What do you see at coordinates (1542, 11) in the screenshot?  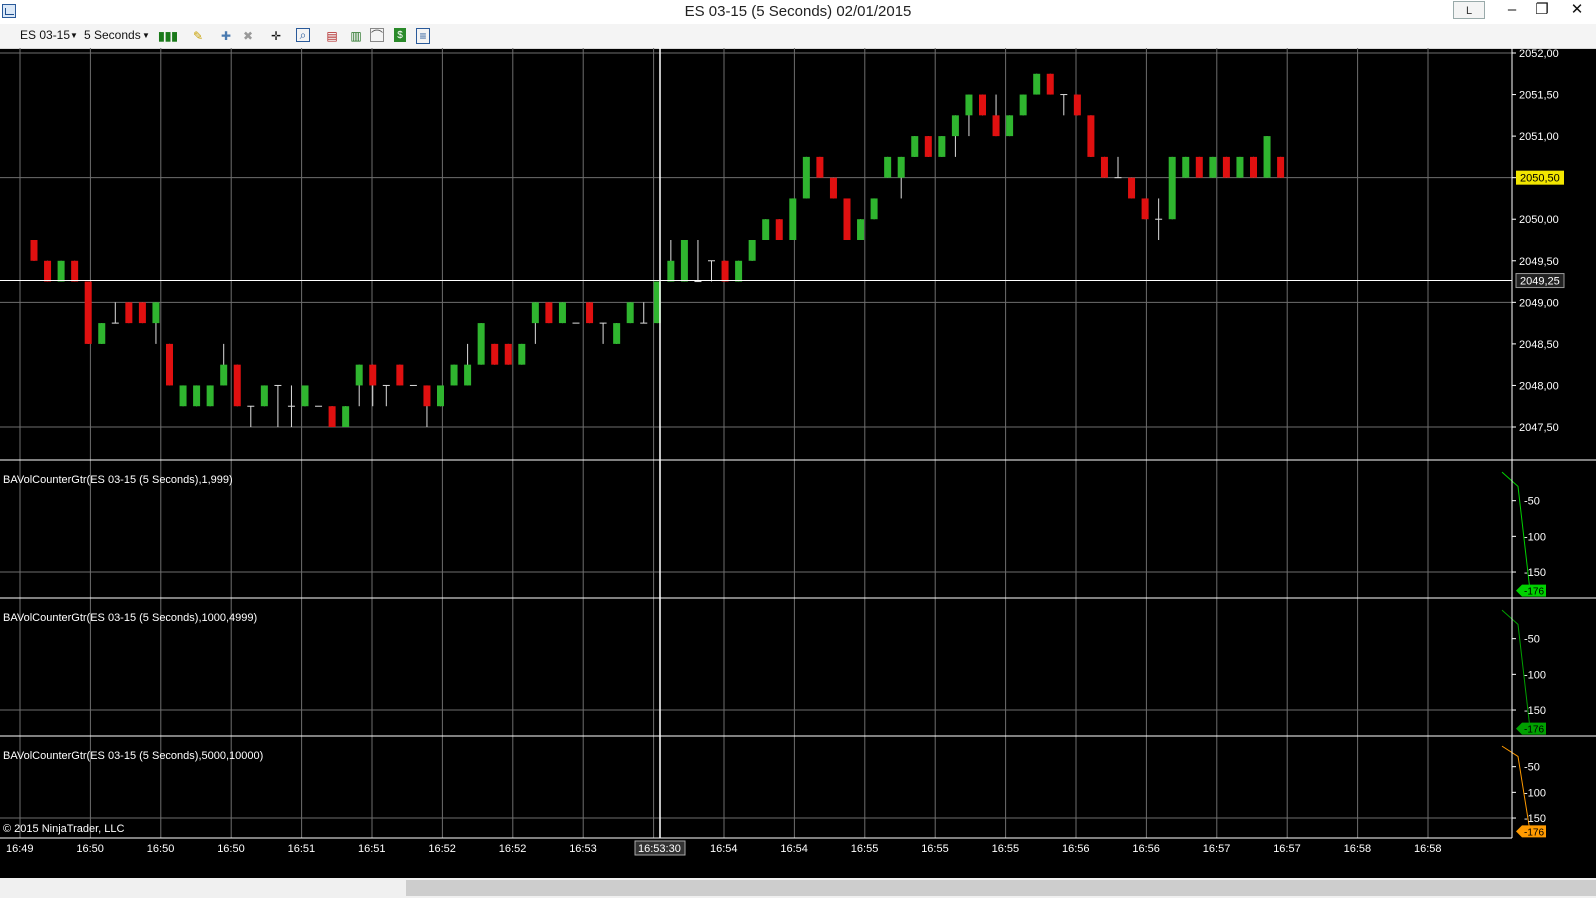 I see `restore-icon: ❐` at bounding box center [1542, 11].